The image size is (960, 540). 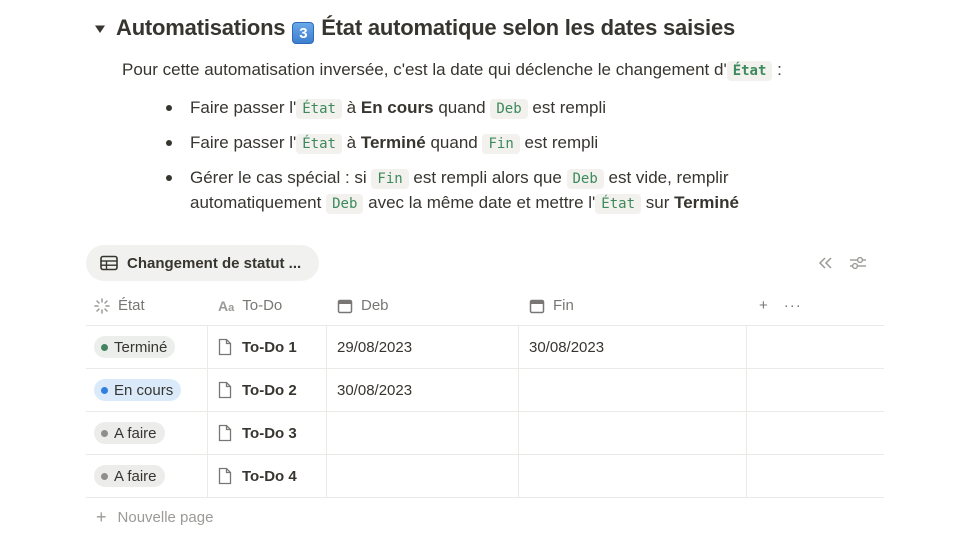 I want to click on status-badge: En cours, so click(x=138, y=390).